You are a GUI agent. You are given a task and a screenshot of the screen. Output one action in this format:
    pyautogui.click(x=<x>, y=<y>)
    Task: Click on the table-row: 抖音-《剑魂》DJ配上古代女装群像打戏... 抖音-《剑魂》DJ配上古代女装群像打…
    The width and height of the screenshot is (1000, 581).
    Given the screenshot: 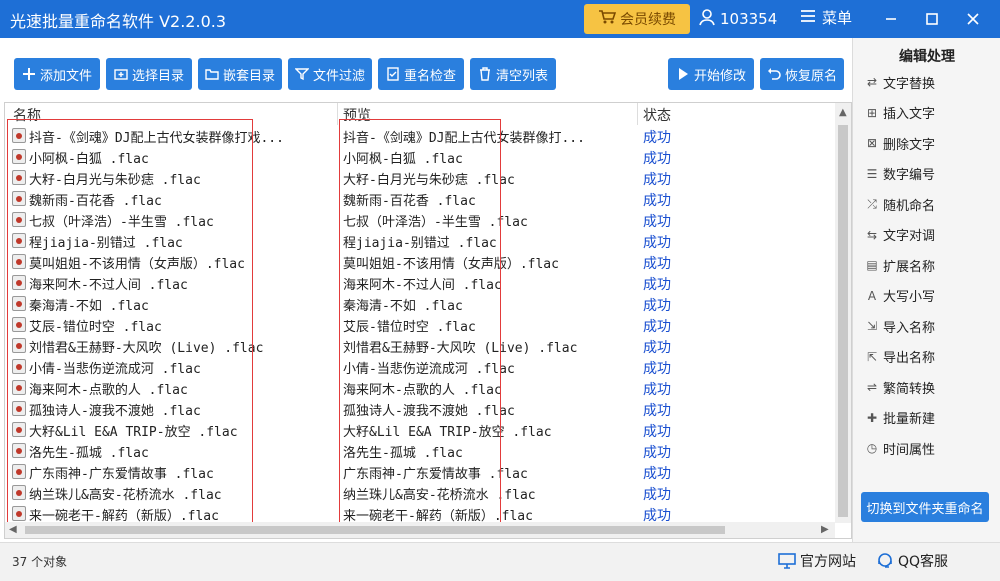 What is the action you would take?
    pyautogui.click(x=420, y=135)
    